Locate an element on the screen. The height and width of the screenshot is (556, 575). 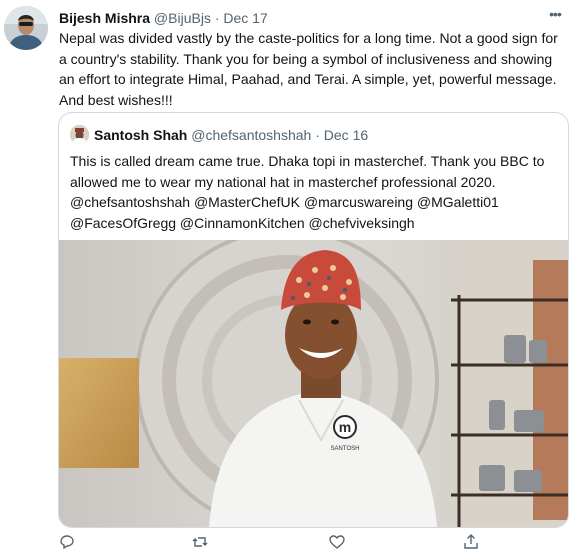
quoted-tweet-date: Dec 16 is located at coordinates (346, 135).